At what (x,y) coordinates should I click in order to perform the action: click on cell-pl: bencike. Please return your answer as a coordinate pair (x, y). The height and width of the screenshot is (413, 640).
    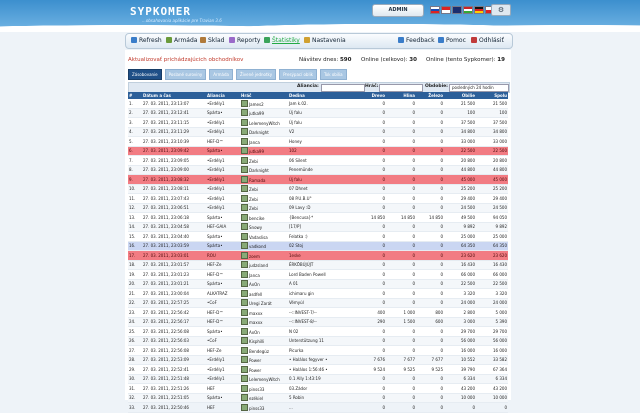
    Looking at the image, I should click on (264, 217).